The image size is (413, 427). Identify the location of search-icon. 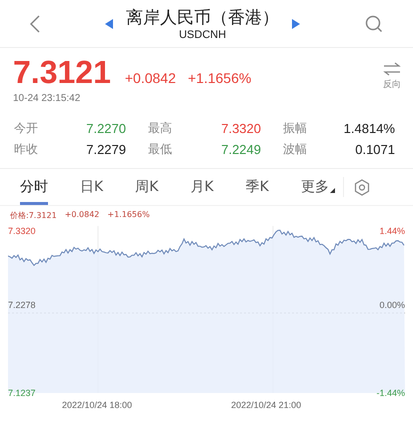
(374, 23).